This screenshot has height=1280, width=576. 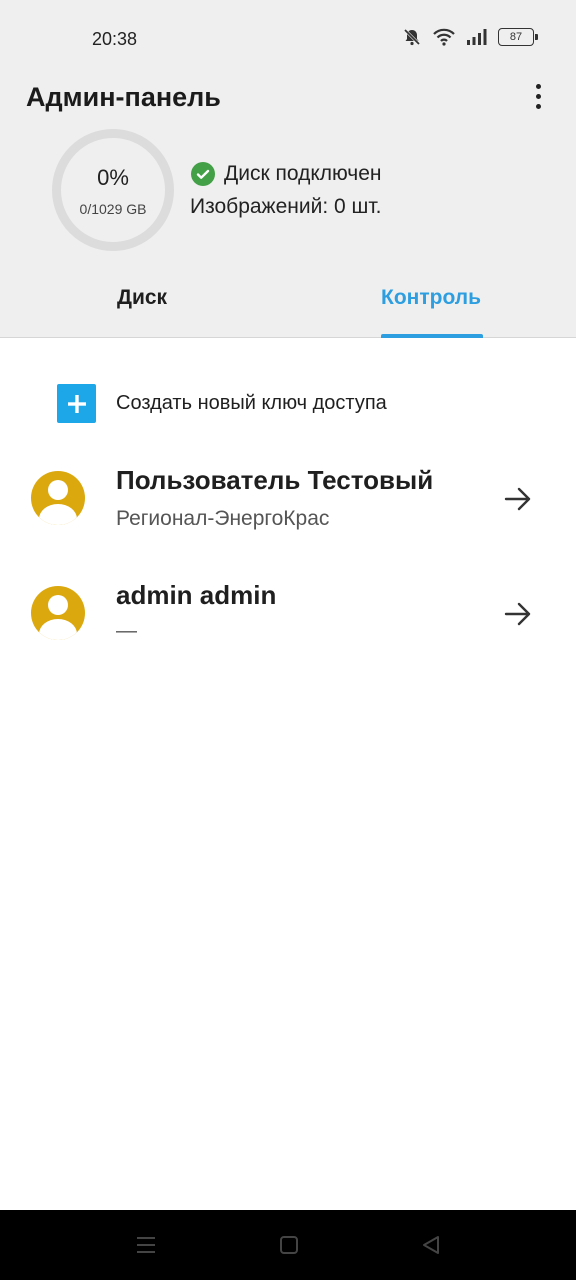 I want to click on tab-disk: Диск, so click(x=142, y=298).